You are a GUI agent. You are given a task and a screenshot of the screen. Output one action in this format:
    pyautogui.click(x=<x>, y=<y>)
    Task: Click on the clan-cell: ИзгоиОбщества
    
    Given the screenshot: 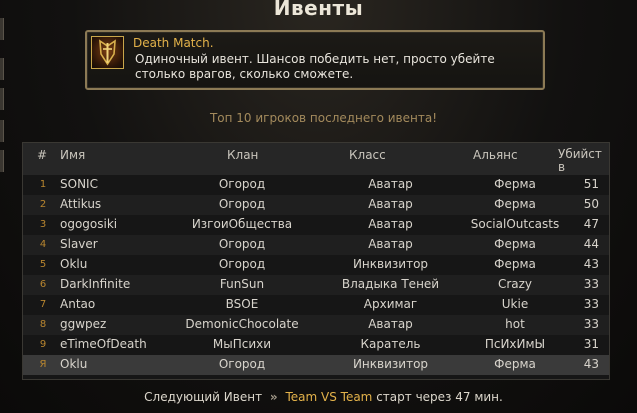 What is the action you would take?
    pyautogui.click(x=242, y=224)
    